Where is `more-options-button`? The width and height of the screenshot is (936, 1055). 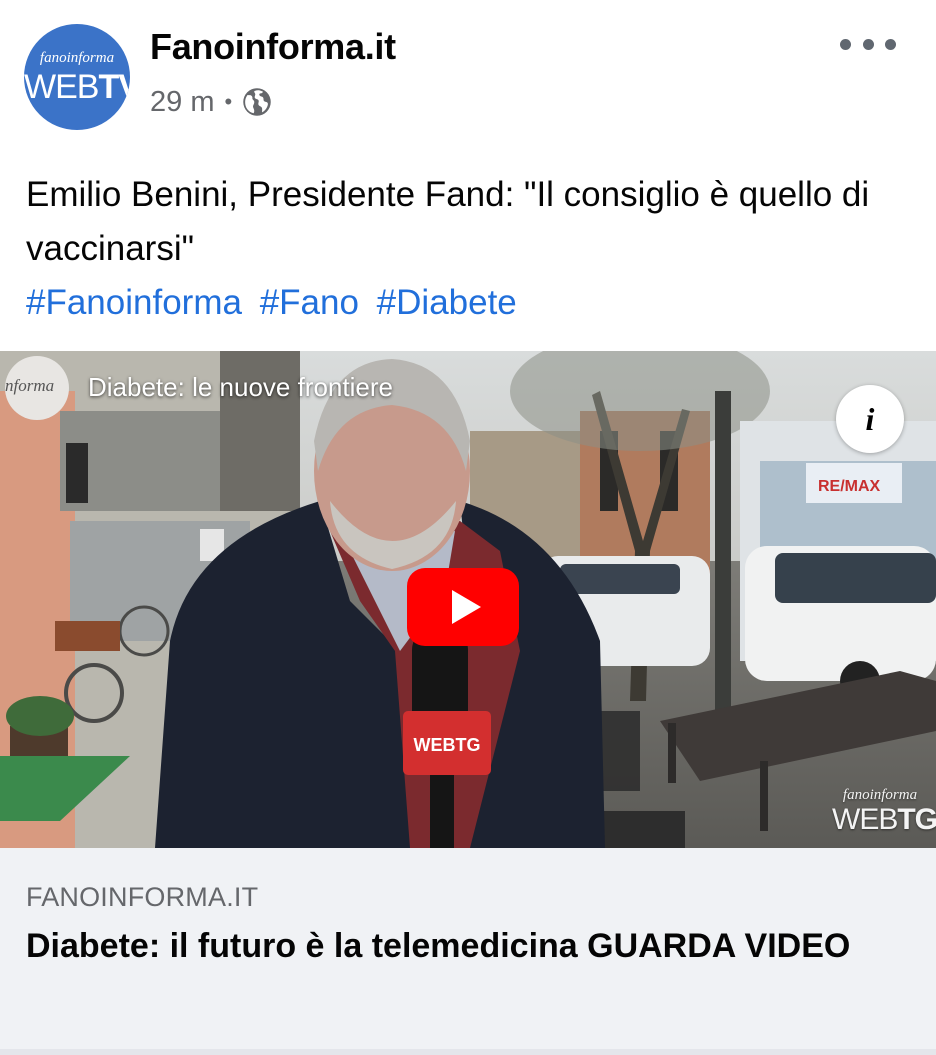
more-options-button is located at coordinates (868, 44).